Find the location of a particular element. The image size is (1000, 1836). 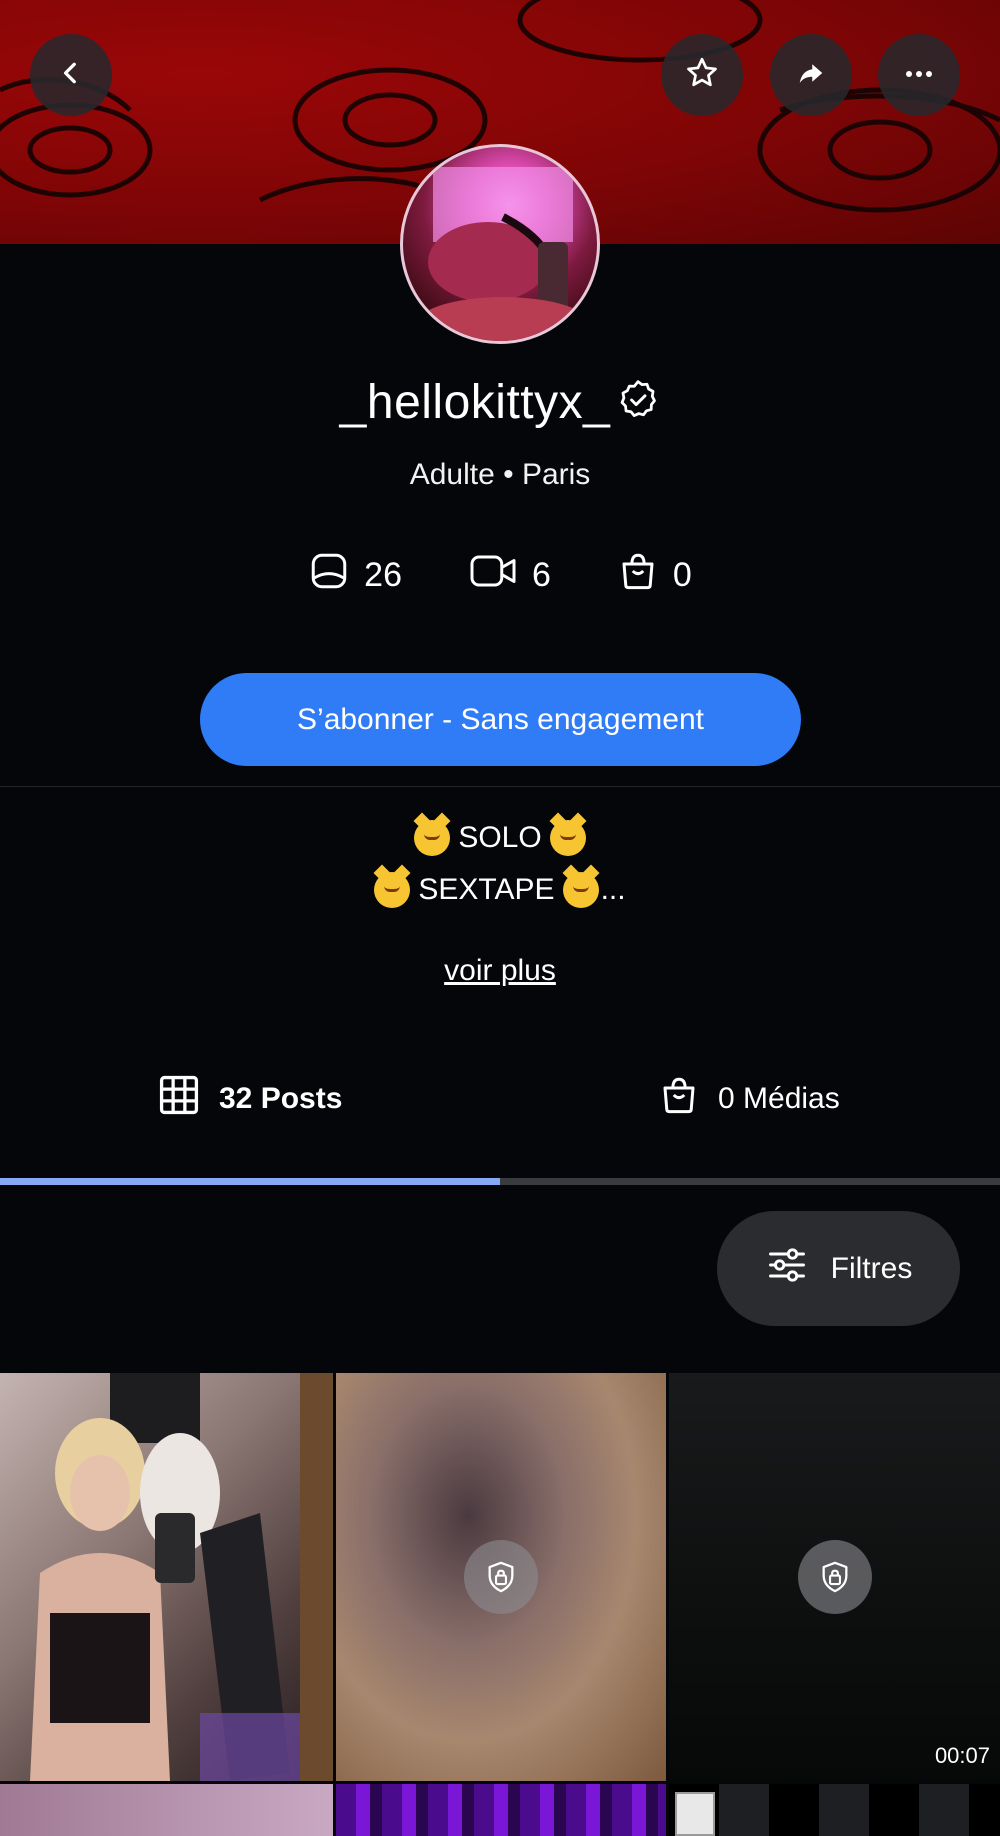

bio-line-1-text: SOLO is located at coordinates (500, 837).